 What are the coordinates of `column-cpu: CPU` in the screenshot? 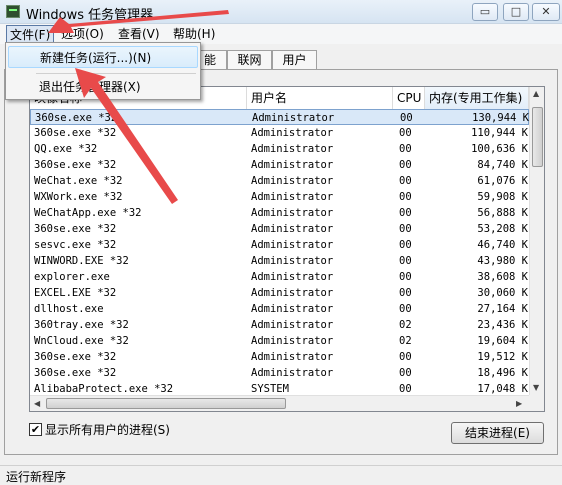 It's located at (409, 98).